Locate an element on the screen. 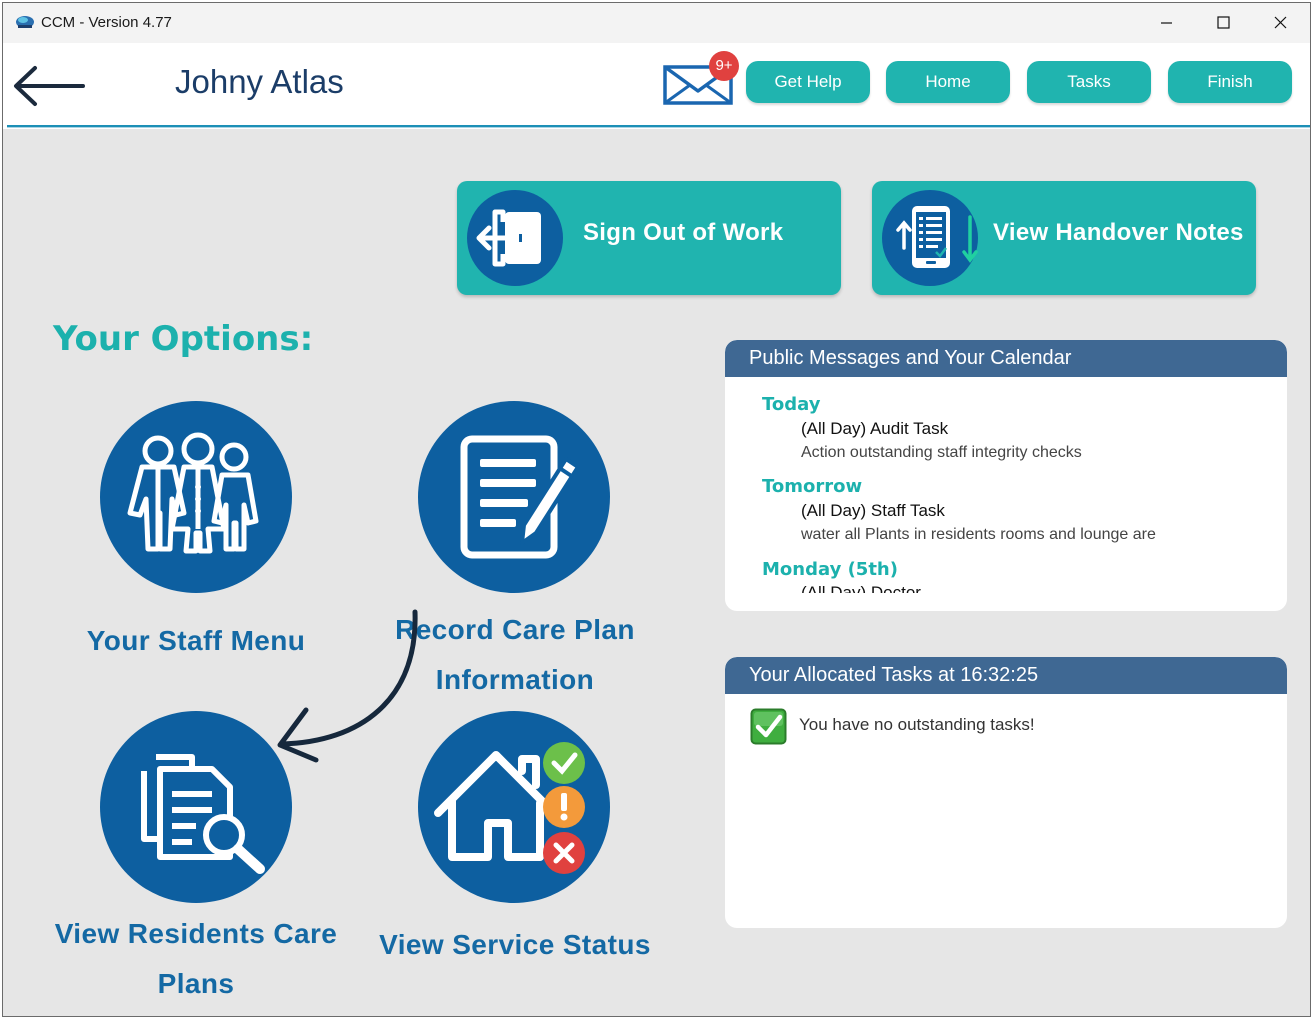 This screenshot has height=1019, width=1313. handover-notes-tile: View Handover Notes is located at coordinates (1064, 238).